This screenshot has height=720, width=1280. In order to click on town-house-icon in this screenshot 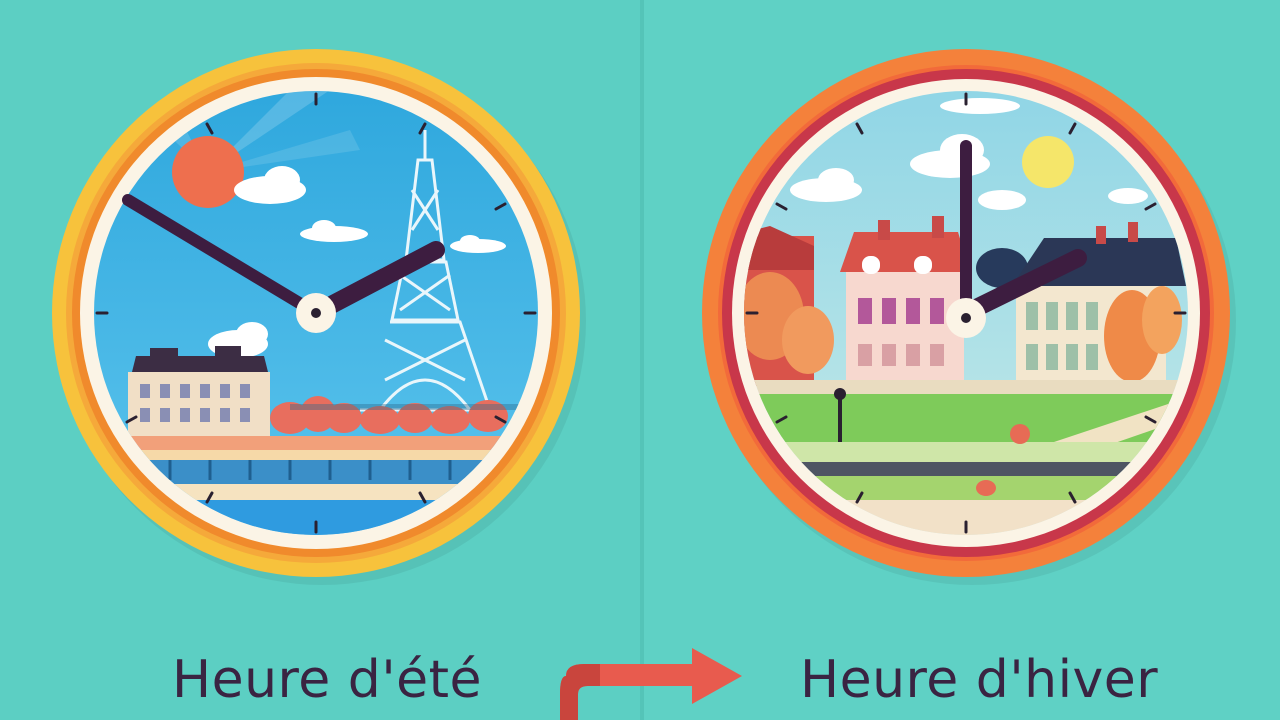, I will do `click(905, 298)`.